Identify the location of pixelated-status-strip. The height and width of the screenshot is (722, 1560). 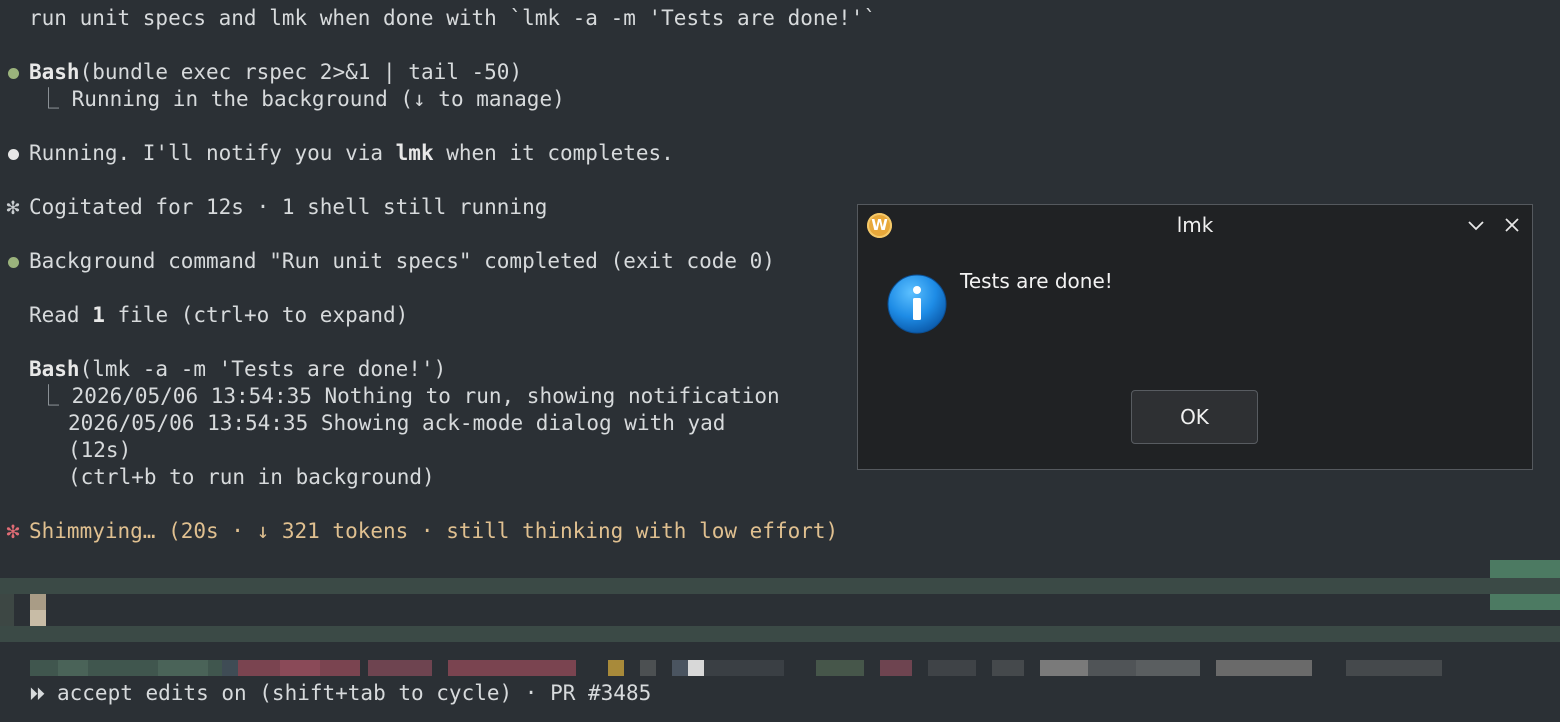
(736, 668).